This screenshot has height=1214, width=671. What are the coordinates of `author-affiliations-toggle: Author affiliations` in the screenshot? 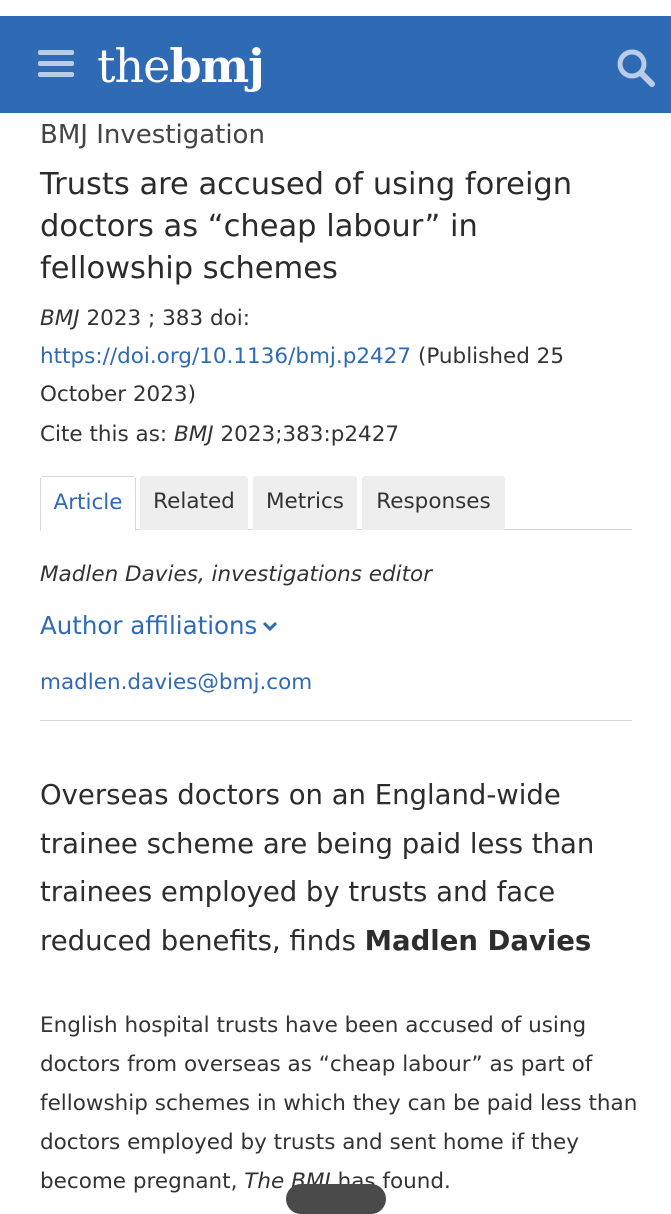 It's located at (159, 626).